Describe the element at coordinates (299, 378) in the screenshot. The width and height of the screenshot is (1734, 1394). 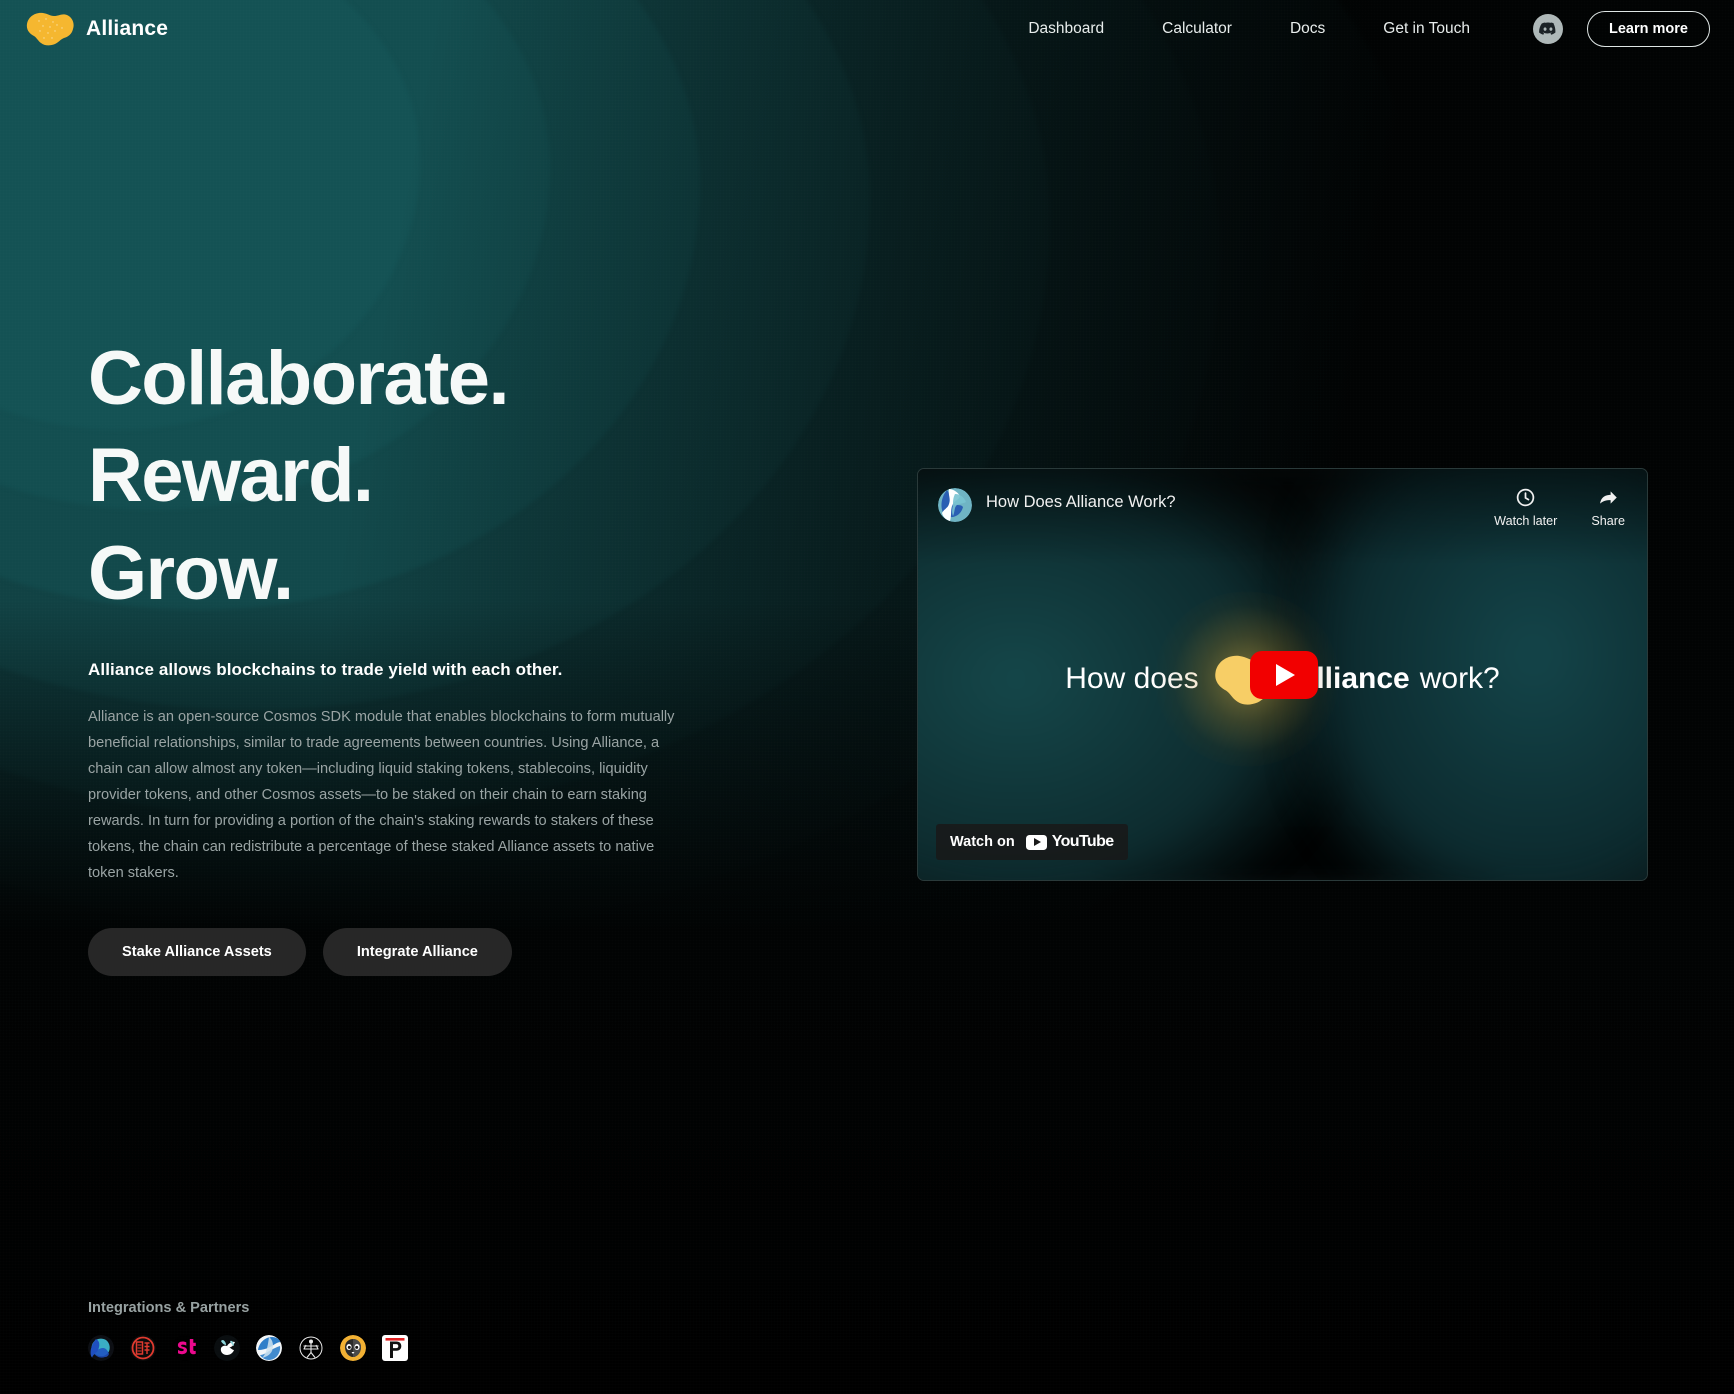
I see `hero-headline-line-1: Collaborate.` at that location.